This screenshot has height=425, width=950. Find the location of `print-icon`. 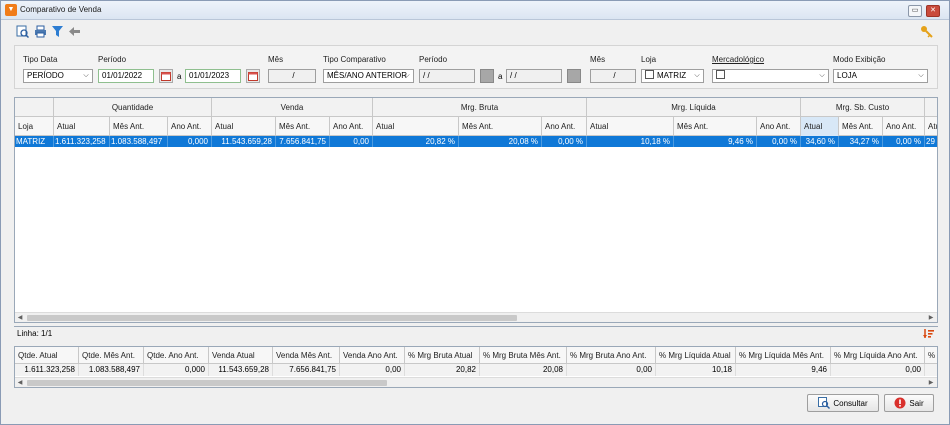

print-icon is located at coordinates (40, 31).